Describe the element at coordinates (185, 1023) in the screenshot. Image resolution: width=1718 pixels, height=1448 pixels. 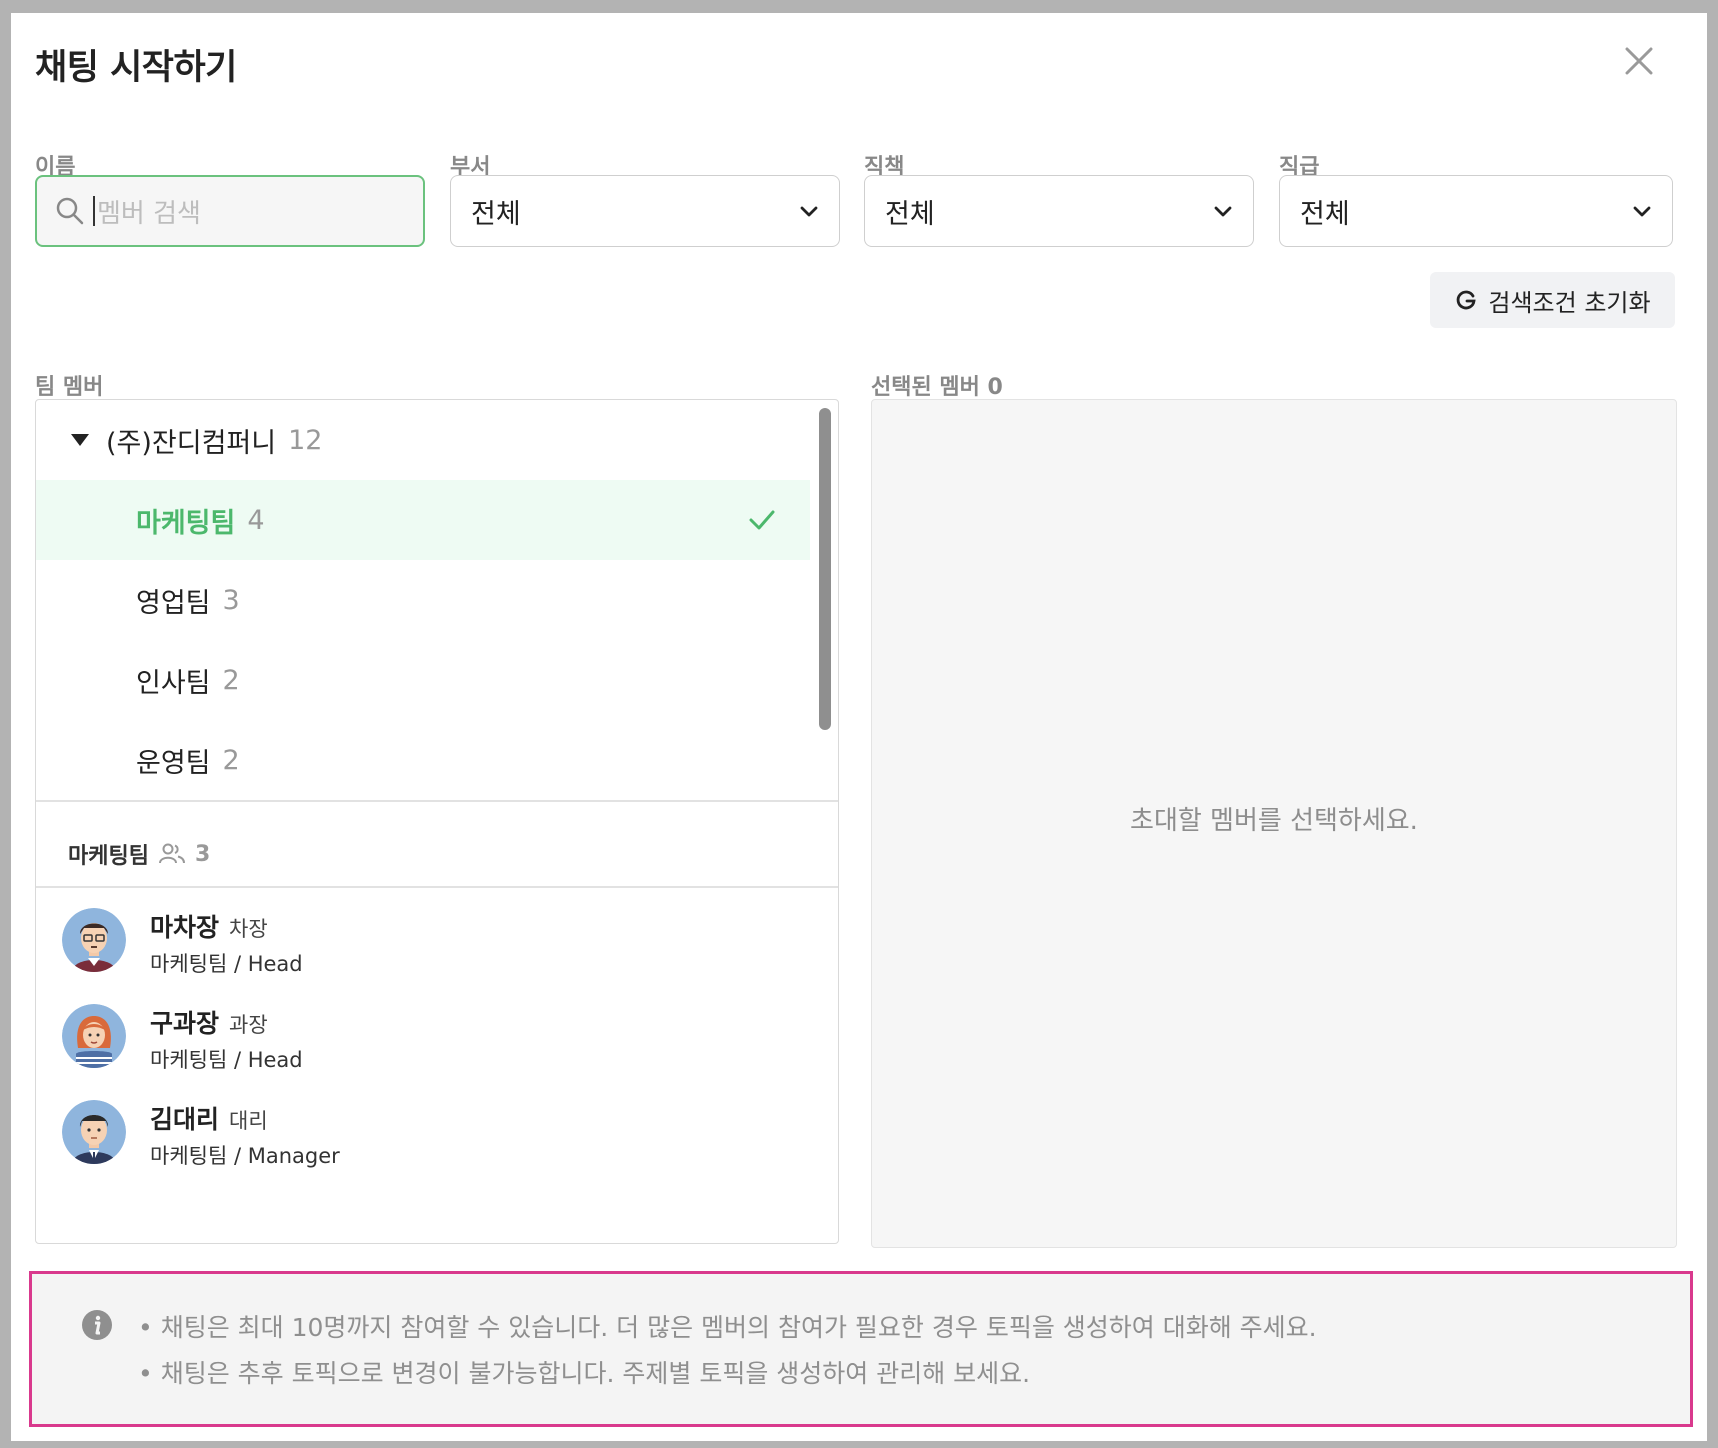
I see `member-name-text: 구과장` at that location.